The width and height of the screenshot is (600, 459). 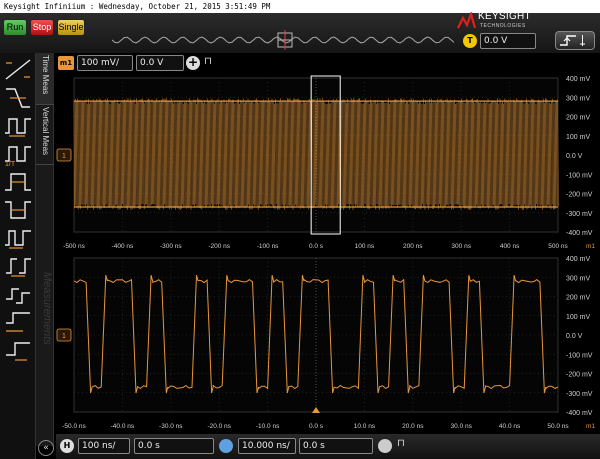 What do you see at coordinates (160, 63) in the screenshot?
I see `channel-offset-field: 0.0 V` at bounding box center [160, 63].